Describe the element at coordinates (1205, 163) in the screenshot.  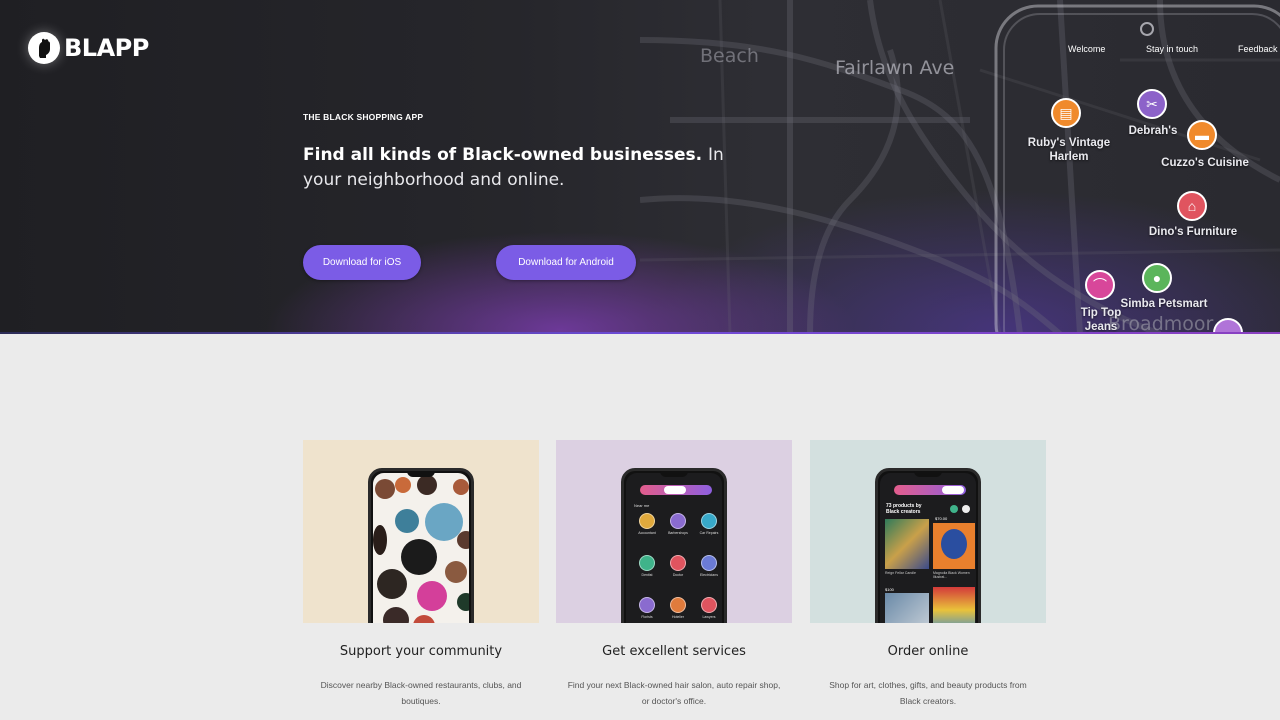
I see `map-pin-label: Cuzzo's Cuisine` at that location.